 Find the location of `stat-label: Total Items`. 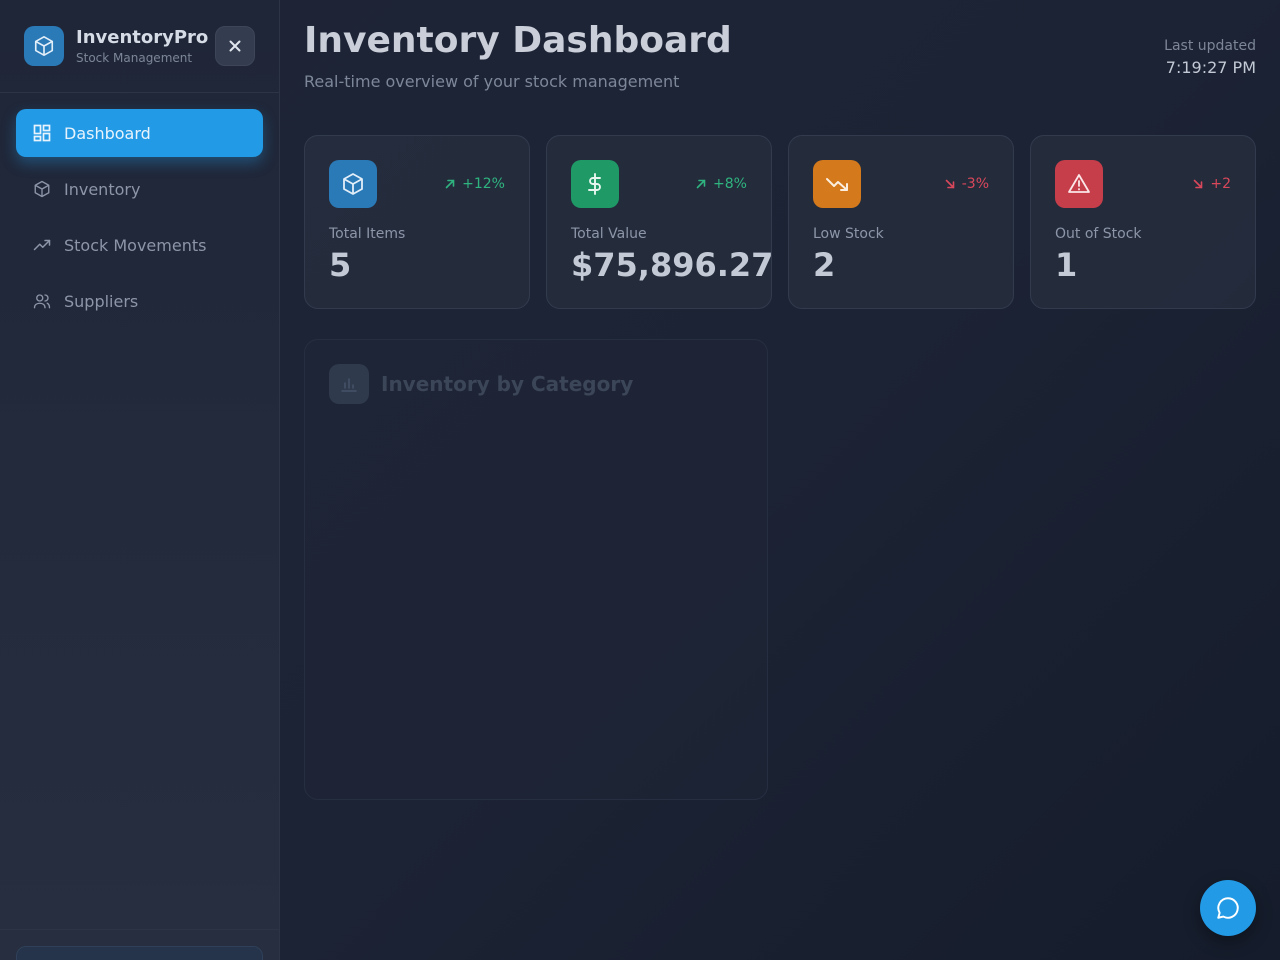

stat-label: Total Items is located at coordinates (367, 234).